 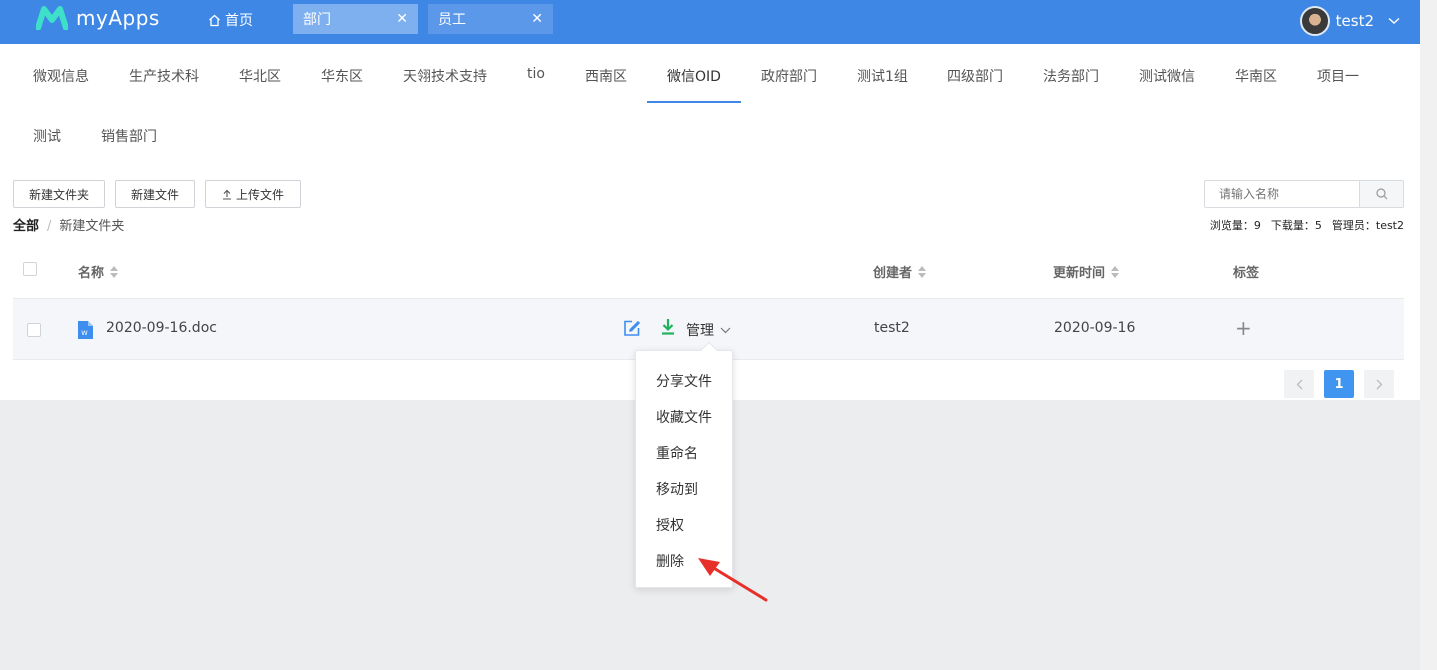 I want to click on search-box, so click(x=1304, y=194).